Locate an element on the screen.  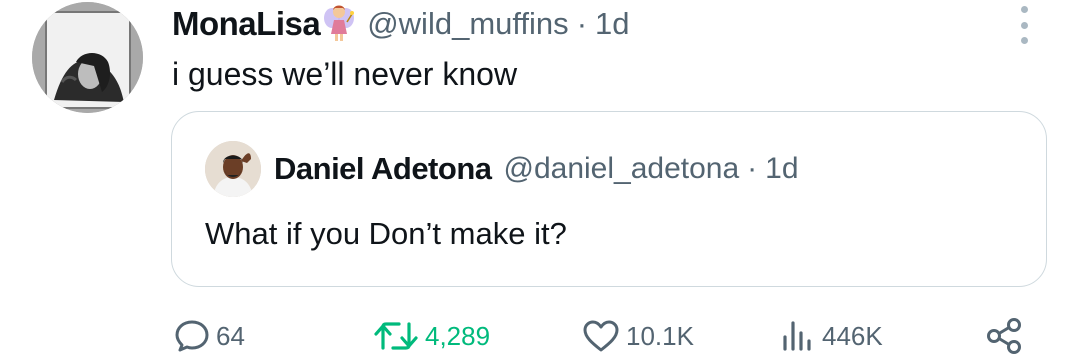
reply-icon is located at coordinates (192, 336).